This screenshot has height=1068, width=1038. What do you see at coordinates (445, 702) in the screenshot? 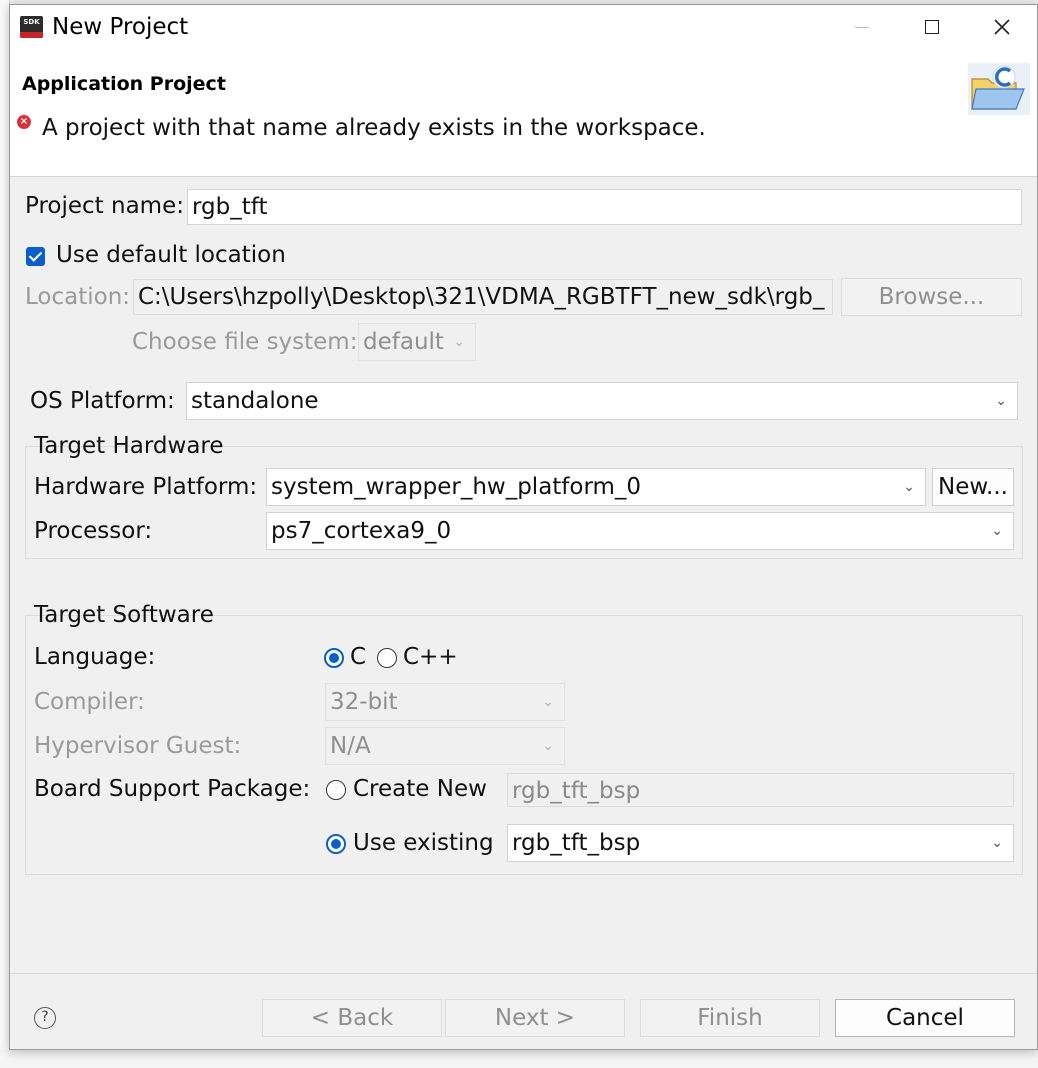
I see `compiler-dropdown: 32-bit ⌄` at bounding box center [445, 702].